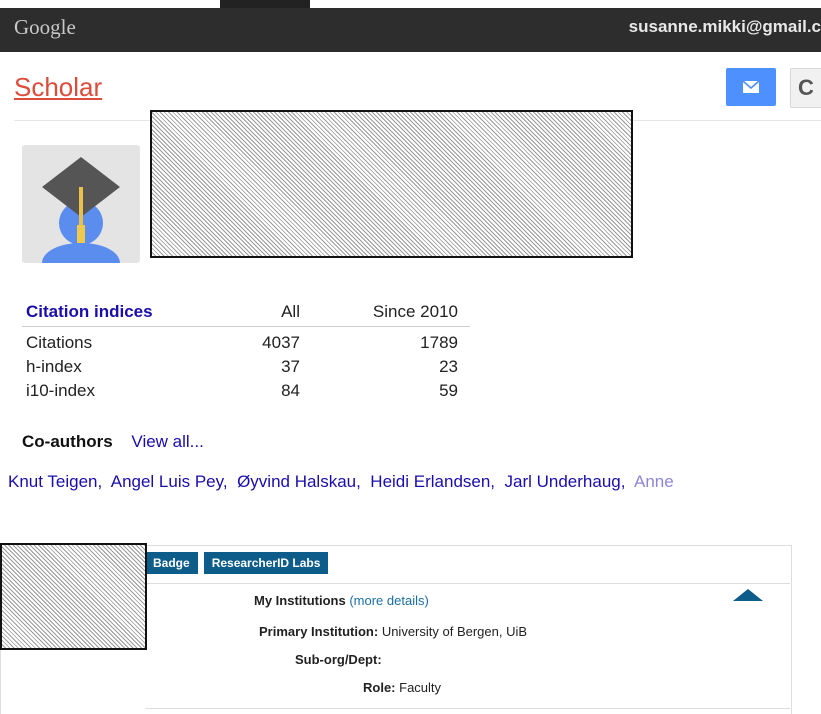 The height and width of the screenshot is (714, 821). Describe the element at coordinates (565, 481) in the screenshot. I see `coauthor-link: Jarl Underhaug,` at that location.